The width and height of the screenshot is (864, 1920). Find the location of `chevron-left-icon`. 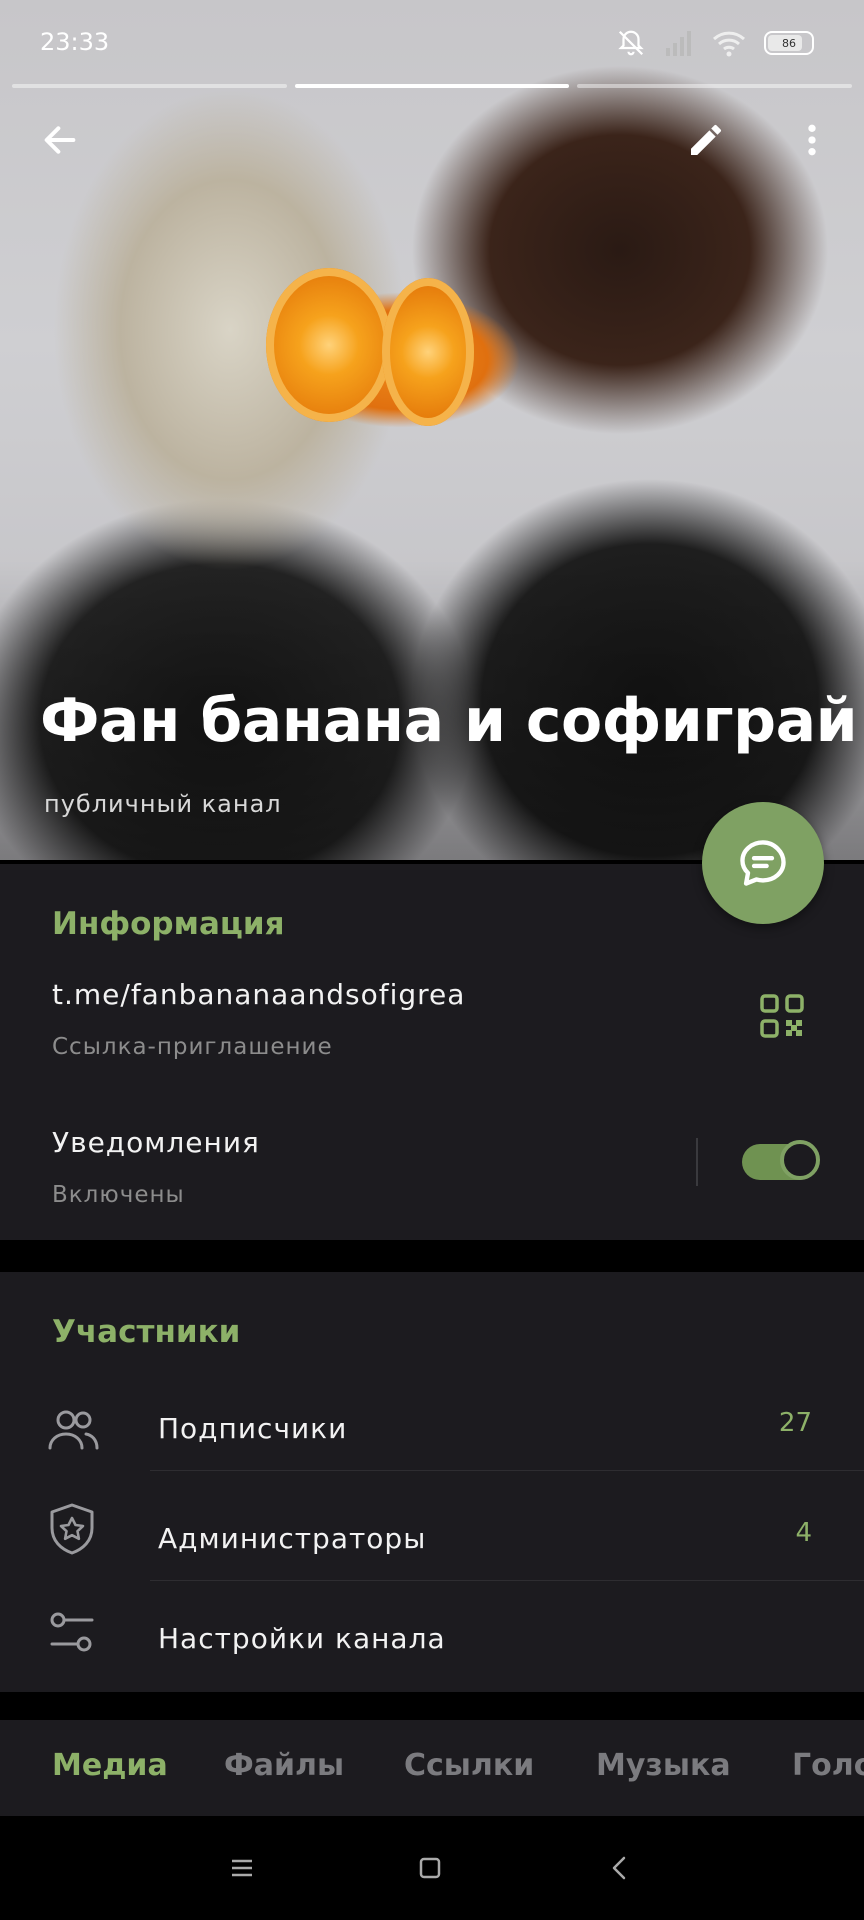

chevron-left-icon is located at coordinates (619, 1868).